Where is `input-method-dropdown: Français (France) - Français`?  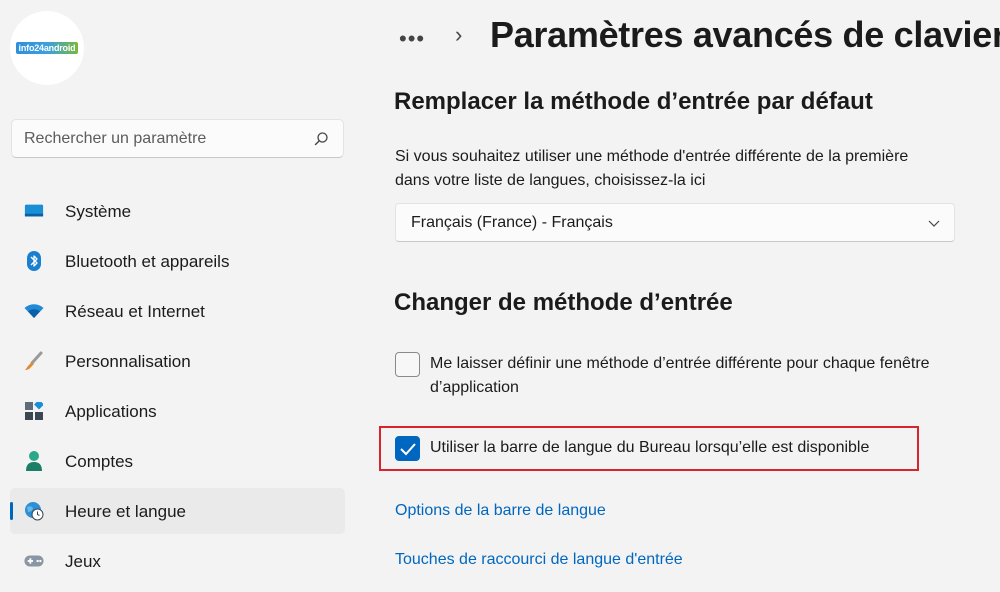 input-method-dropdown: Français (France) - Français is located at coordinates (675, 222).